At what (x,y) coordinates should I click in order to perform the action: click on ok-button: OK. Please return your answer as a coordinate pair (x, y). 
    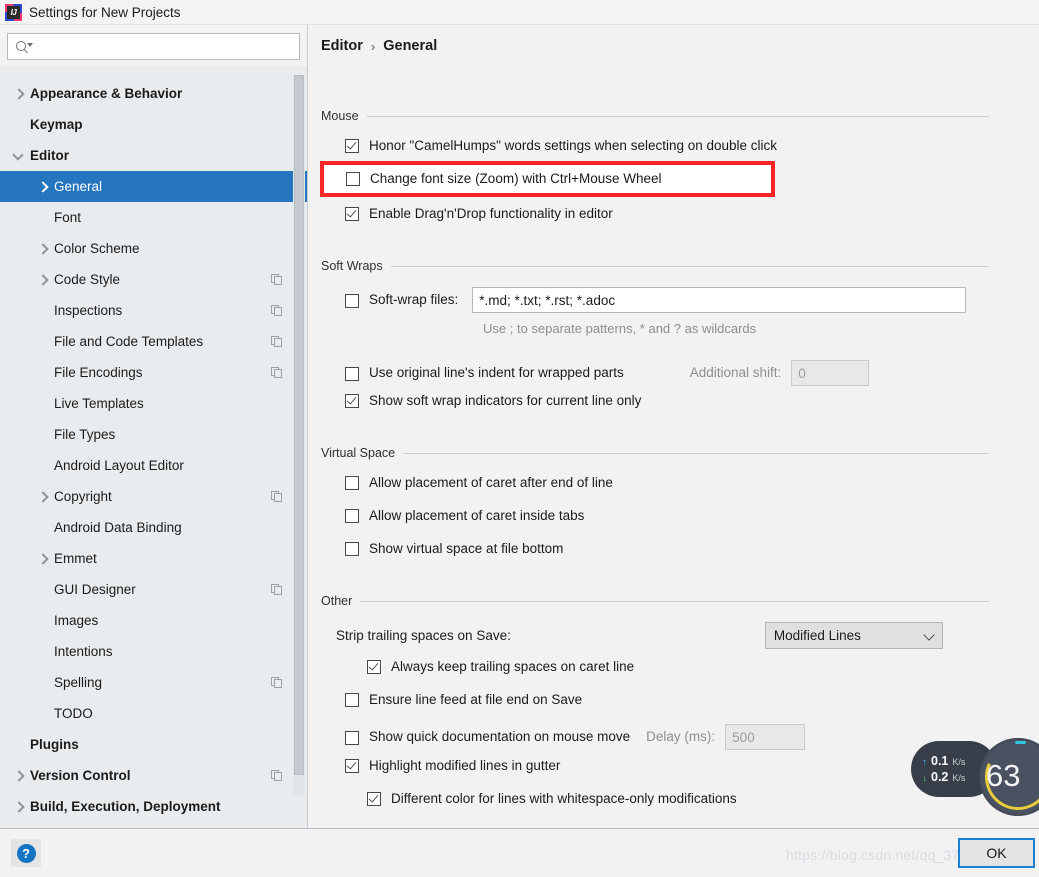
    Looking at the image, I should click on (996, 853).